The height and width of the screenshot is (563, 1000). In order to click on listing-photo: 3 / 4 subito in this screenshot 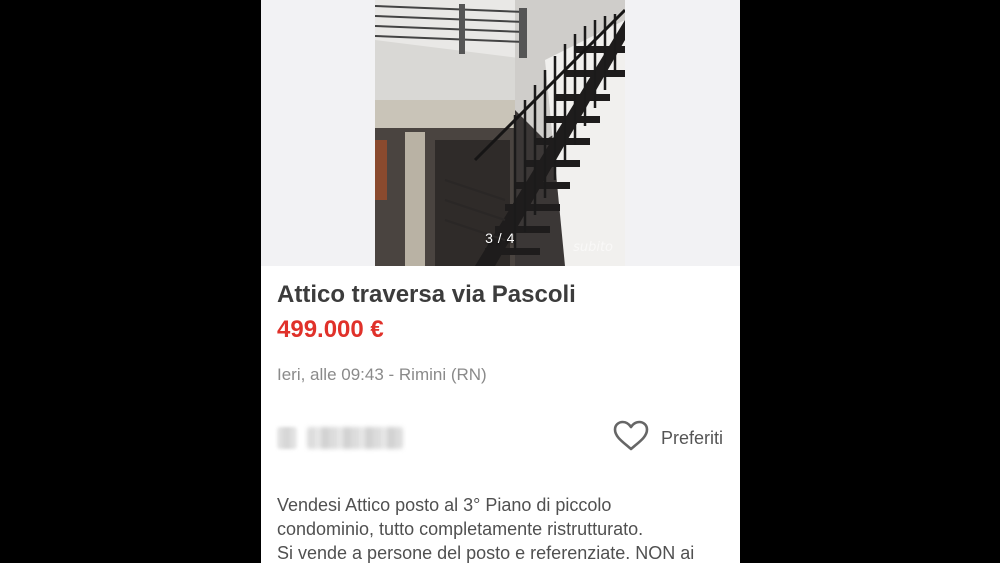, I will do `click(500, 133)`.